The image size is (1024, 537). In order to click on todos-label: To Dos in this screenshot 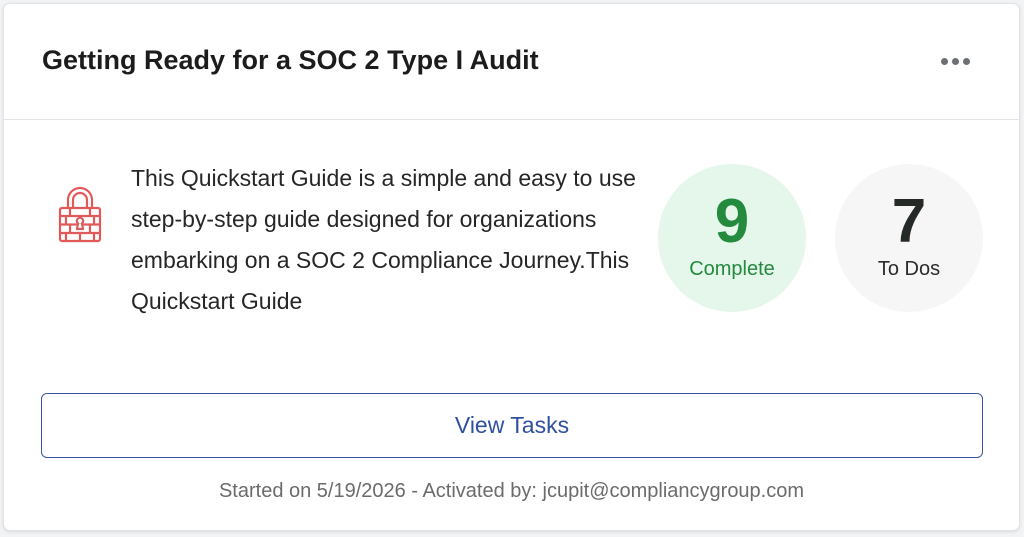, I will do `click(909, 269)`.